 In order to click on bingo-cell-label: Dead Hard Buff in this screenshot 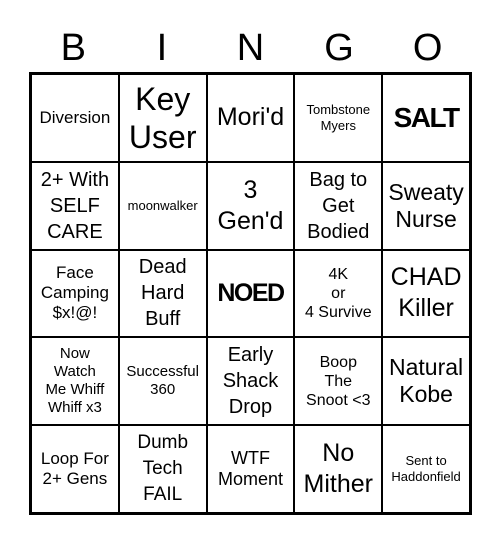, I will do `click(162, 293)`.